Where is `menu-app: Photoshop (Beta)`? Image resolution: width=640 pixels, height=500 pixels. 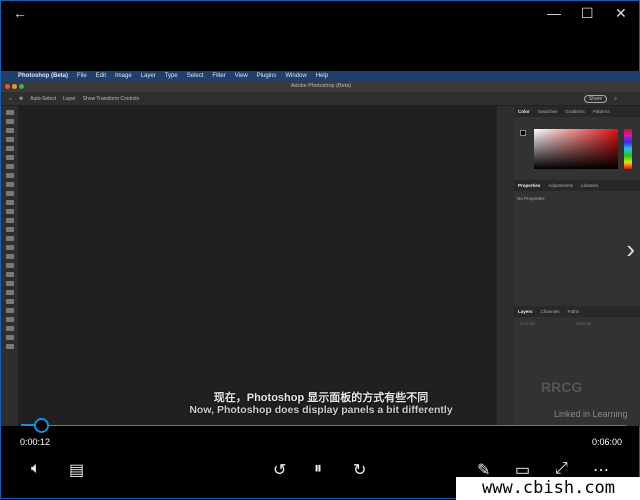
menu-app: Photoshop (Beta) is located at coordinates (43, 76).